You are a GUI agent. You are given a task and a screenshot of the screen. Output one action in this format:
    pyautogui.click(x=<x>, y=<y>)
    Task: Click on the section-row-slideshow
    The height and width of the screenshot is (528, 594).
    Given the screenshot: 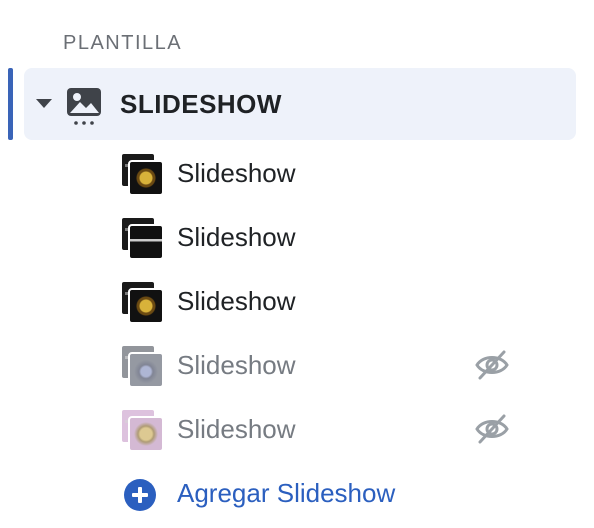 What is the action you would take?
    pyautogui.click(x=300, y=104)
    